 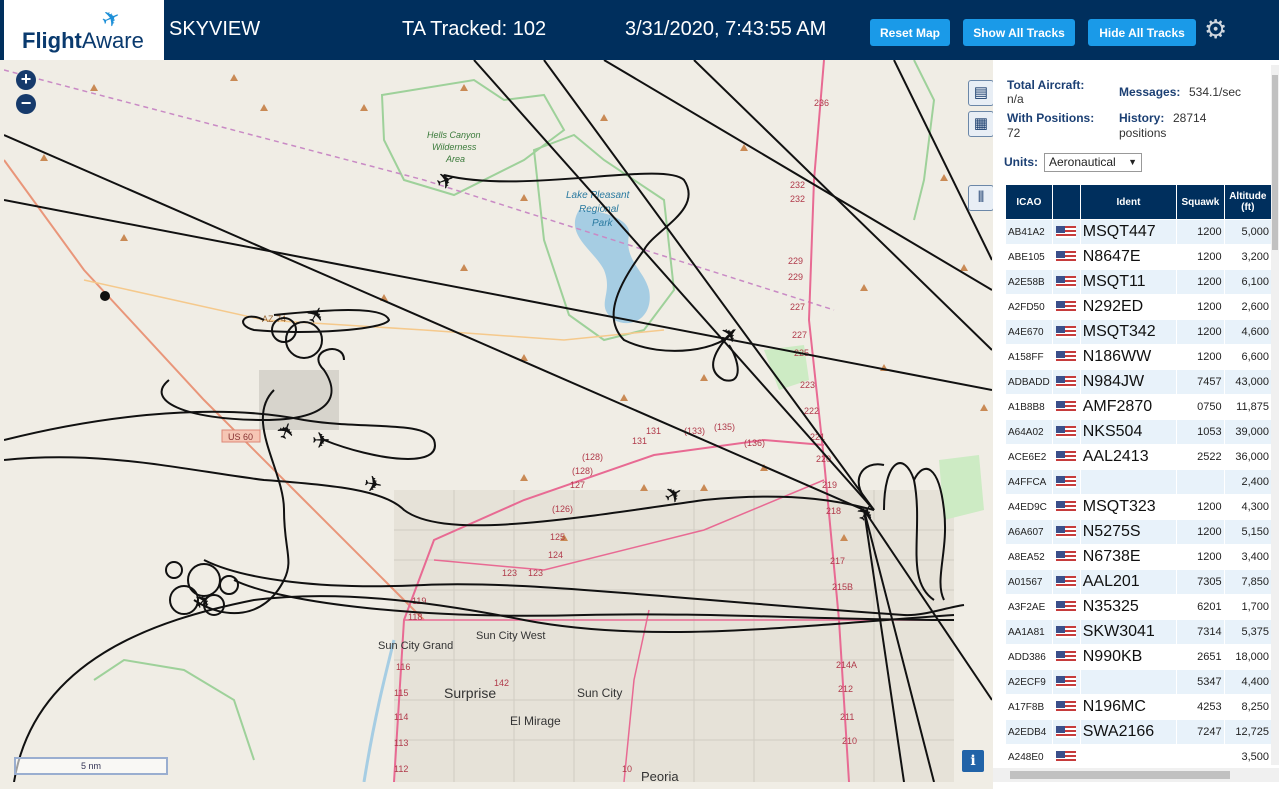 What do you see at coordinates (1200, 582) in the screenshot?
I see `cell-squawk: 7305` at bounding box center [1200, 582].